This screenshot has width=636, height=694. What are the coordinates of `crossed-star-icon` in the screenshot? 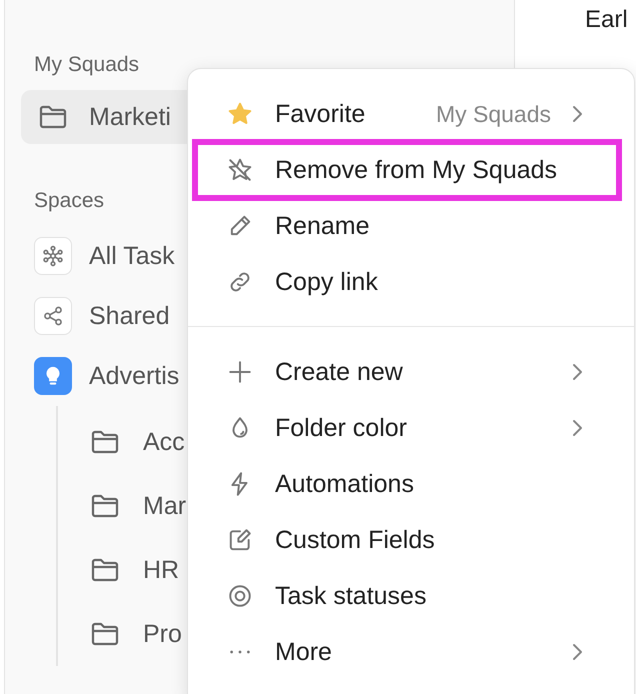 It's located at (240, 170).